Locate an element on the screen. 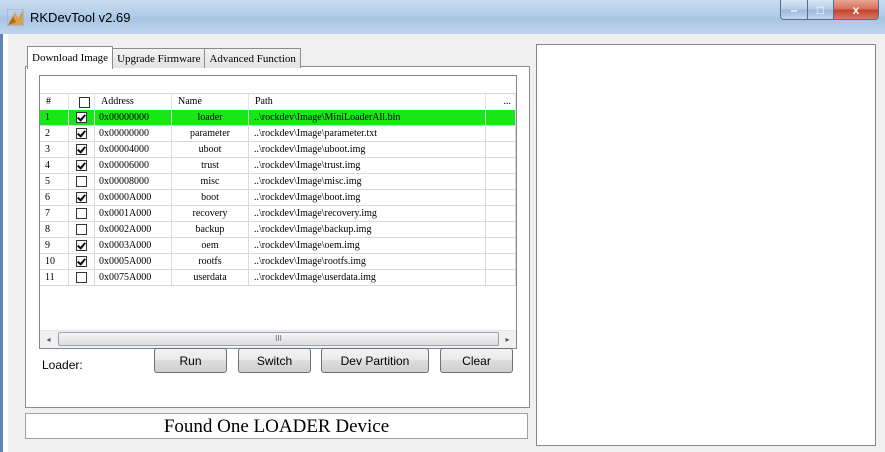 This screenshot has width=885, height=452. row-path: ..\rockdev\Image\userdata.img is located at coordinates (367, 278).